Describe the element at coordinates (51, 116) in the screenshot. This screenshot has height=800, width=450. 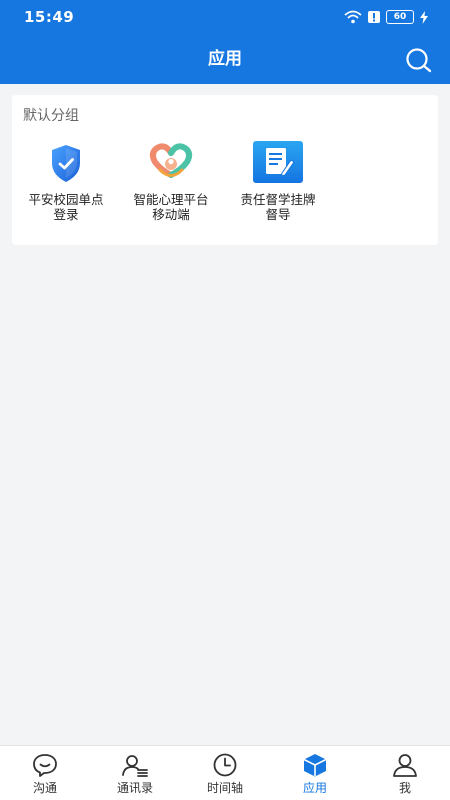
I see `group-title: 默认分组` at that location.